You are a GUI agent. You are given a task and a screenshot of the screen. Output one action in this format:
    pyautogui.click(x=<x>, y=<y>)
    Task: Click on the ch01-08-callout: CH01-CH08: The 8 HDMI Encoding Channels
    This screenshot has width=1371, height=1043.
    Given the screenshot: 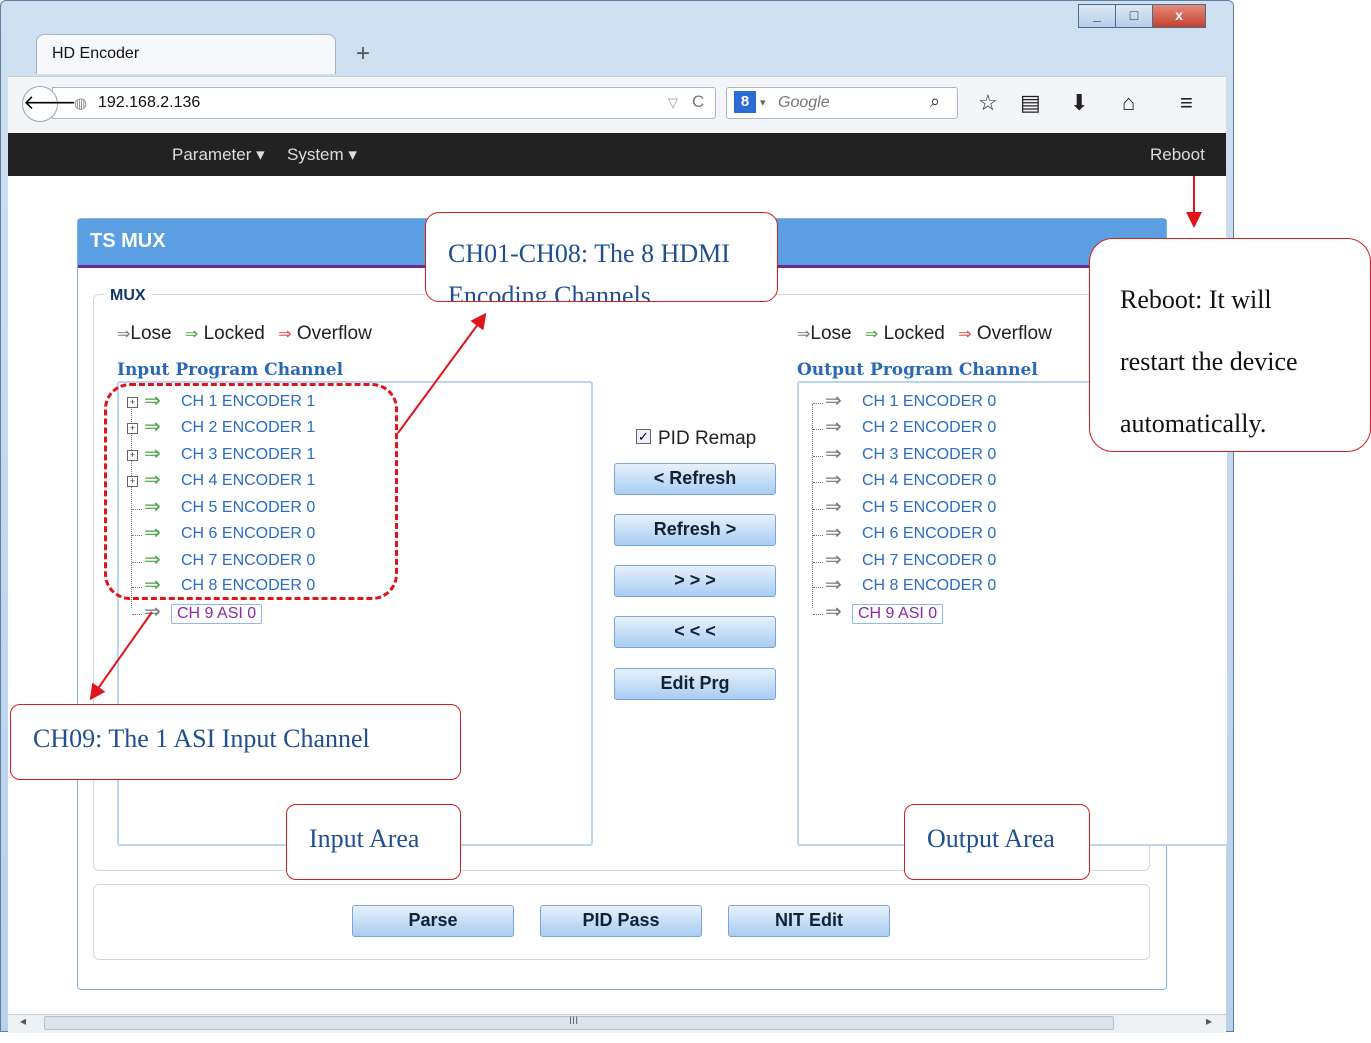 What is the action you would take?
    pyautogui.click(x=601, y=257)
    